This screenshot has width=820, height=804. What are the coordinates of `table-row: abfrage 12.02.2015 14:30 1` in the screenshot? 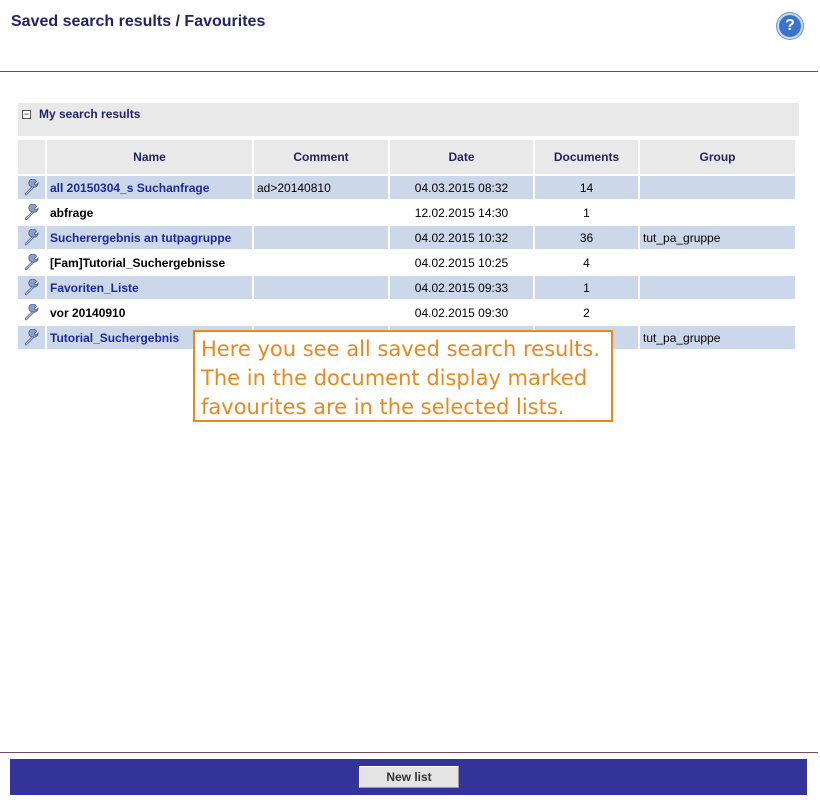 It's located at (406, 213).